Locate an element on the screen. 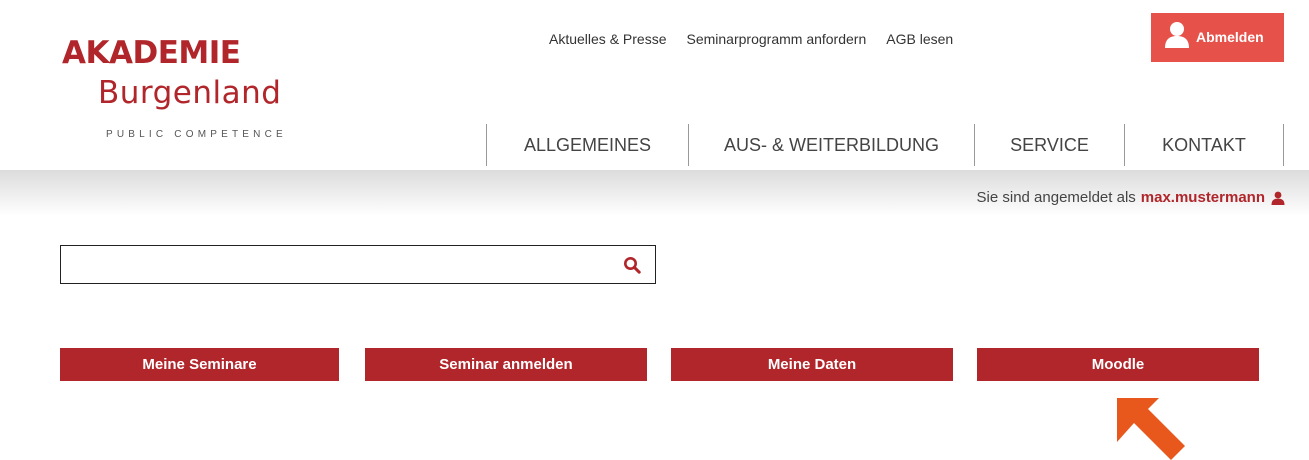 This screenshot has height=460, width=1309. nav-allgemeines: ALLGEMEINES is located at coordinates (587, 145).